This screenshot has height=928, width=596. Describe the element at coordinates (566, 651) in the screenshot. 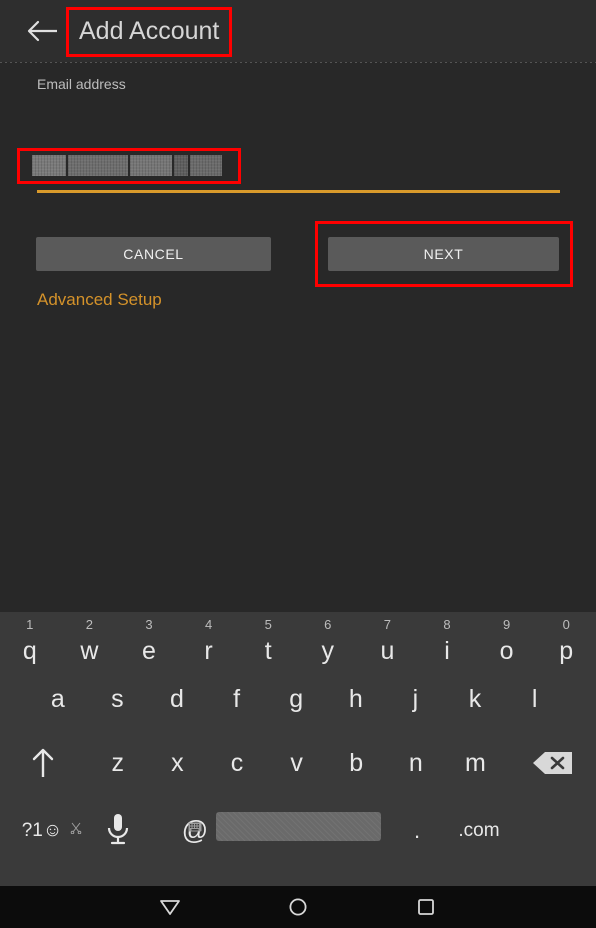

I see `key-p: p` at that location.